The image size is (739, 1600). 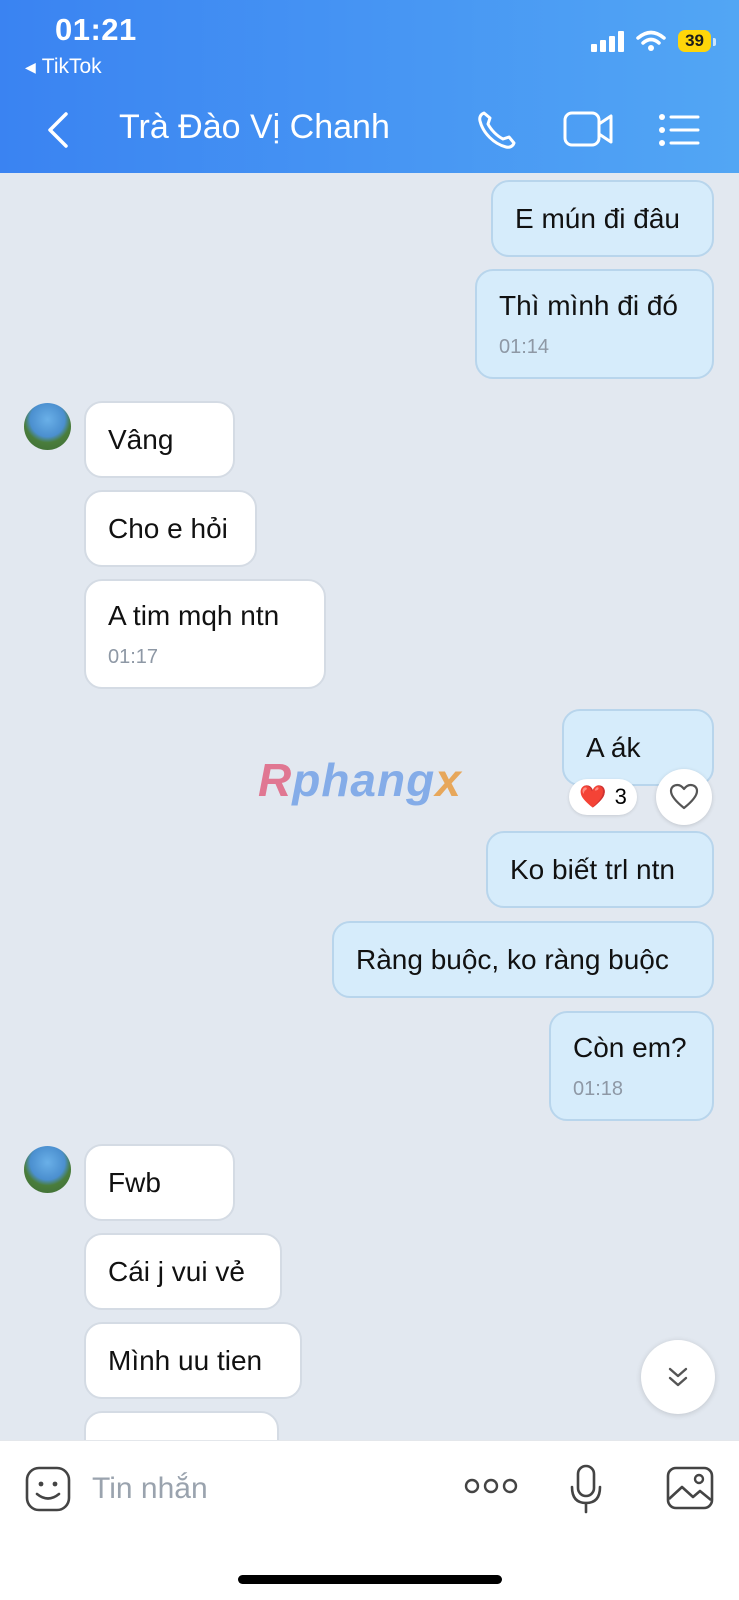 I want to click on heart-icon, so click(x=684, y=796).